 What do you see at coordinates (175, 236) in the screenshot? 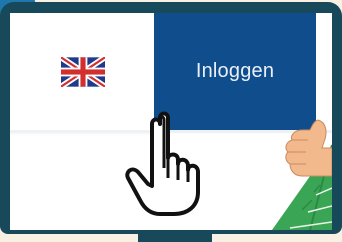
I see `monitor-stand` at bounding box center [175, 236].